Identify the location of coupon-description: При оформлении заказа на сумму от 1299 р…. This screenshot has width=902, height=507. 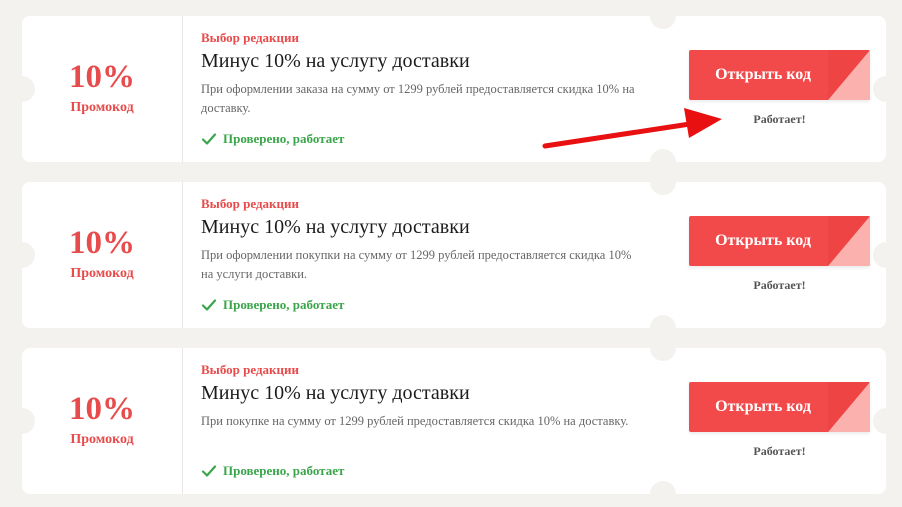
(418, 98).